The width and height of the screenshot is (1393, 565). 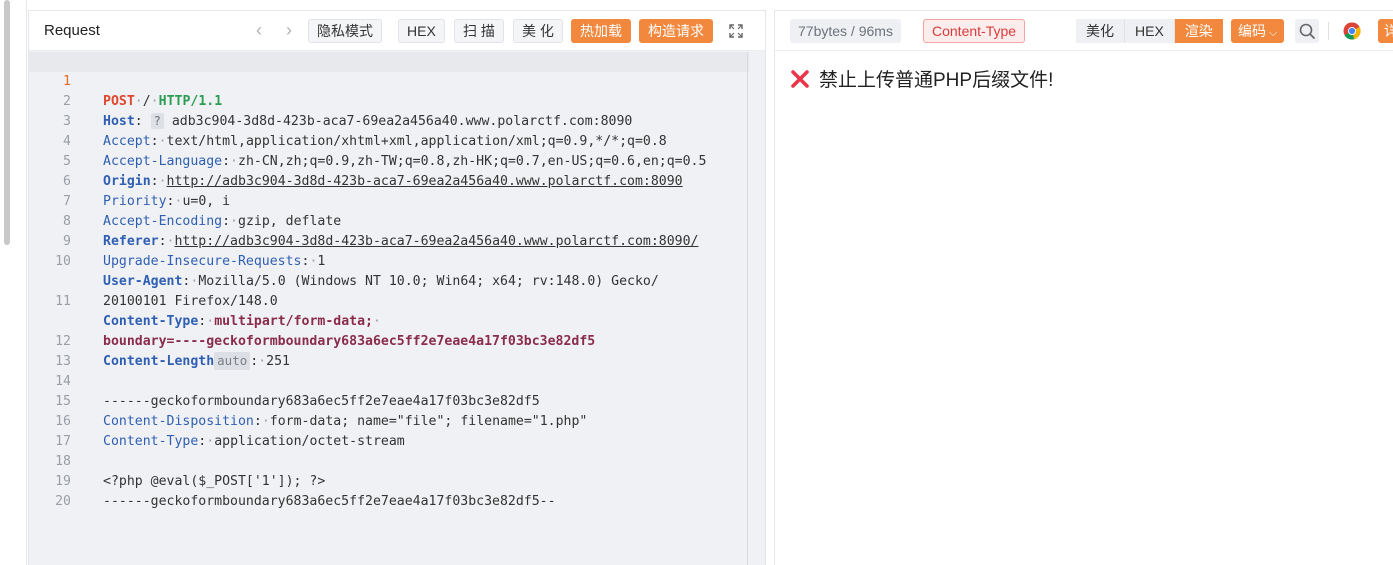 What do you see at coordinates (129, 180) in the screenshot?
I see `code-line: 6 Priority:·u=0, i` at bounding box center [129, 180].